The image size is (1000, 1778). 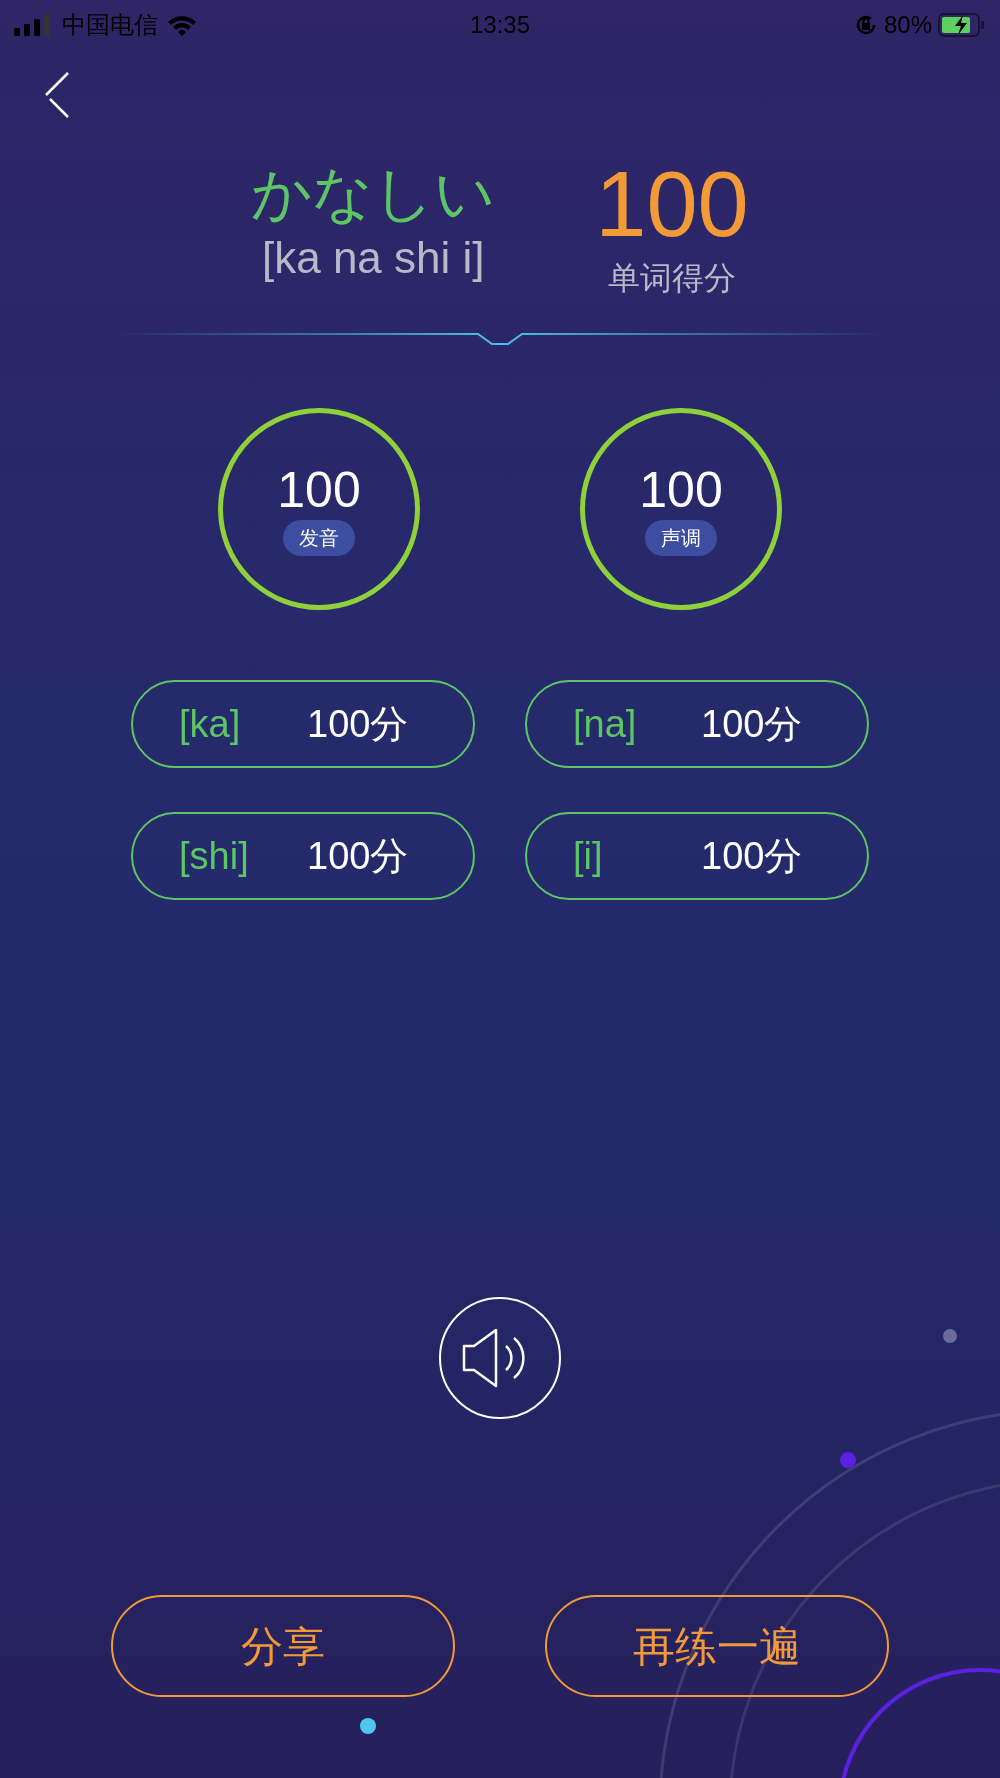 What do you see at coordinates (672, 204) in the screenshot?
I see `word-score: 100` at bounding box center [672, 204].